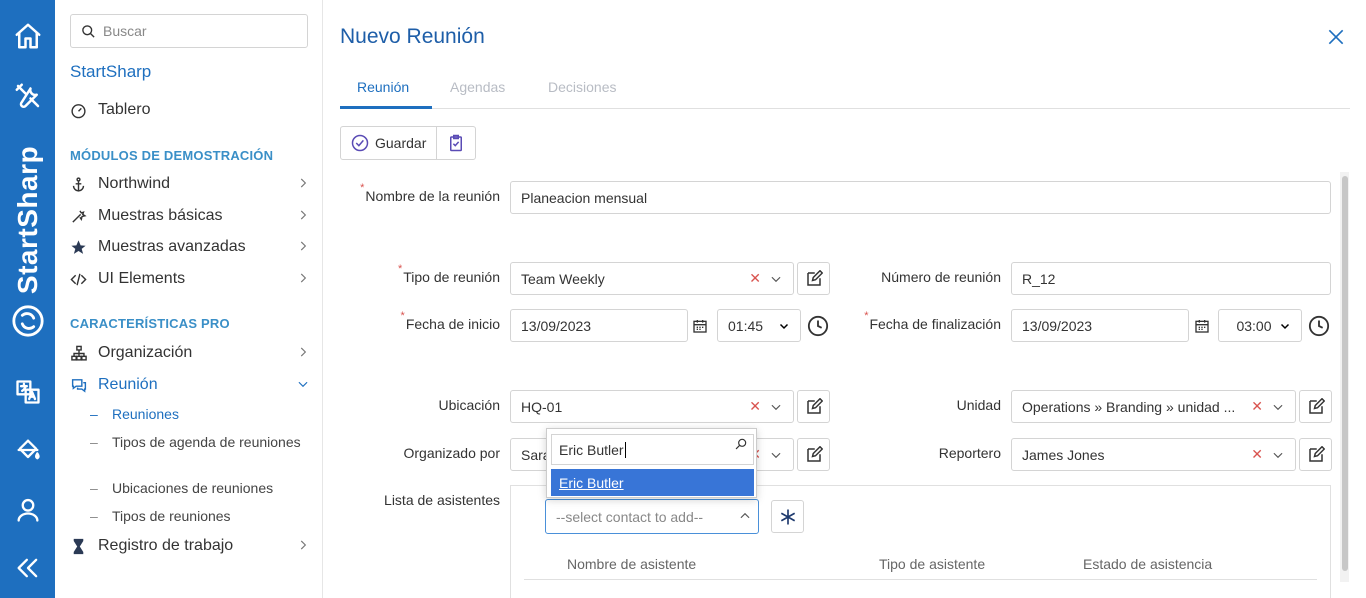 This screenshot has width=1366, height=598. I want to click on edit-organizer-button, so click(813, 454).